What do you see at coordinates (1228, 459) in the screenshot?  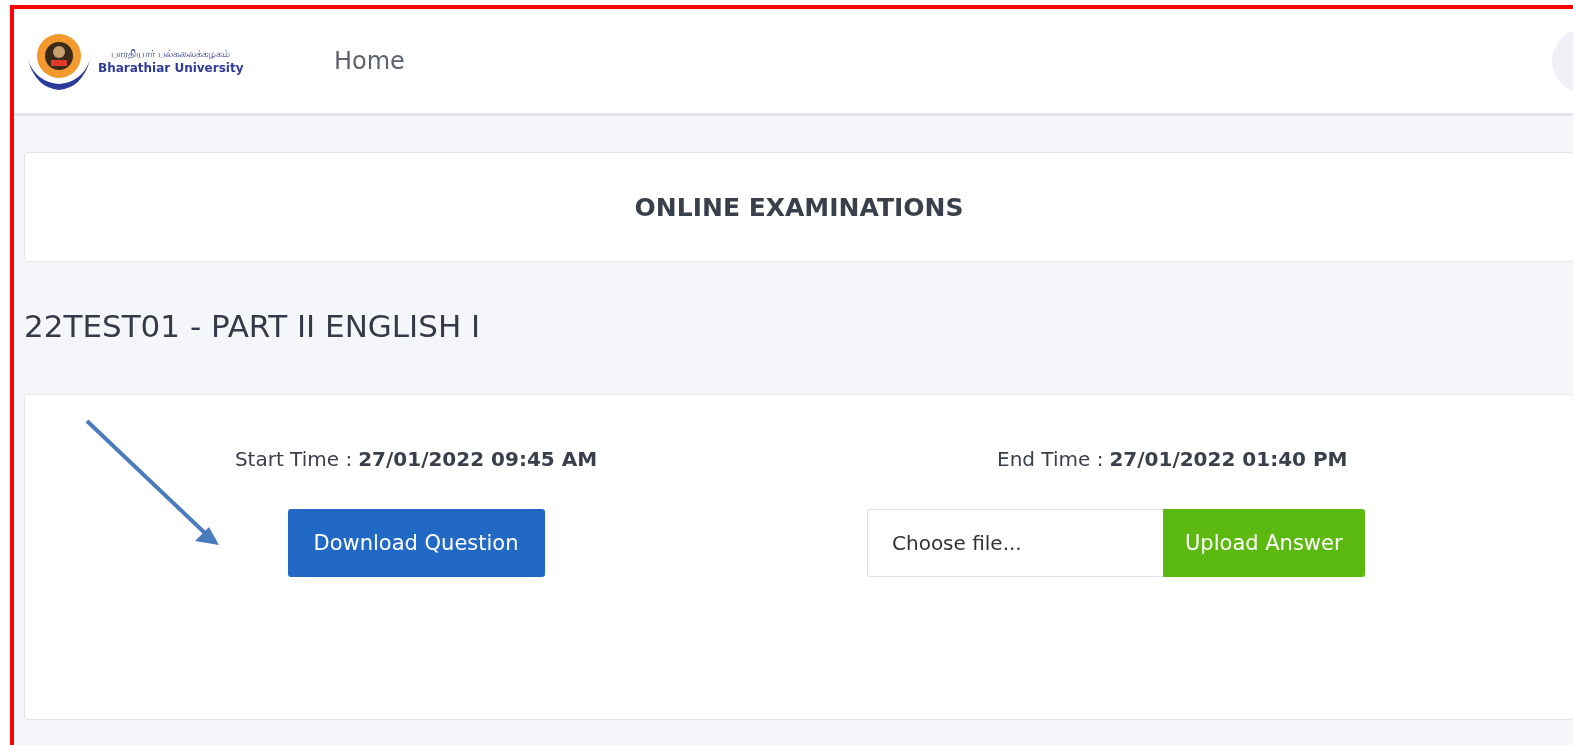 I see `end-time-value: 27/01/2022 01:40 PM` at bounding box center [1228, 459].